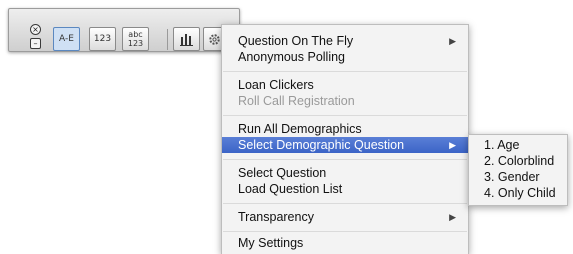 The width and height of the screenshot is (573, 254). What do you see at coordinates (167, 39) in the screenshot?
I see `toolbar-separator` at bounding box center [167, 39].